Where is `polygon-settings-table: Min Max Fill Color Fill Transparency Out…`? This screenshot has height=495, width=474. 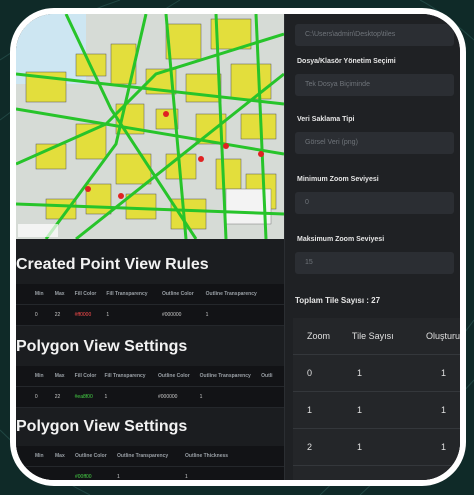 polygon-settings-table: Min Max Fill Color Fill Transparency Out… is located at coordinates (150, 387).